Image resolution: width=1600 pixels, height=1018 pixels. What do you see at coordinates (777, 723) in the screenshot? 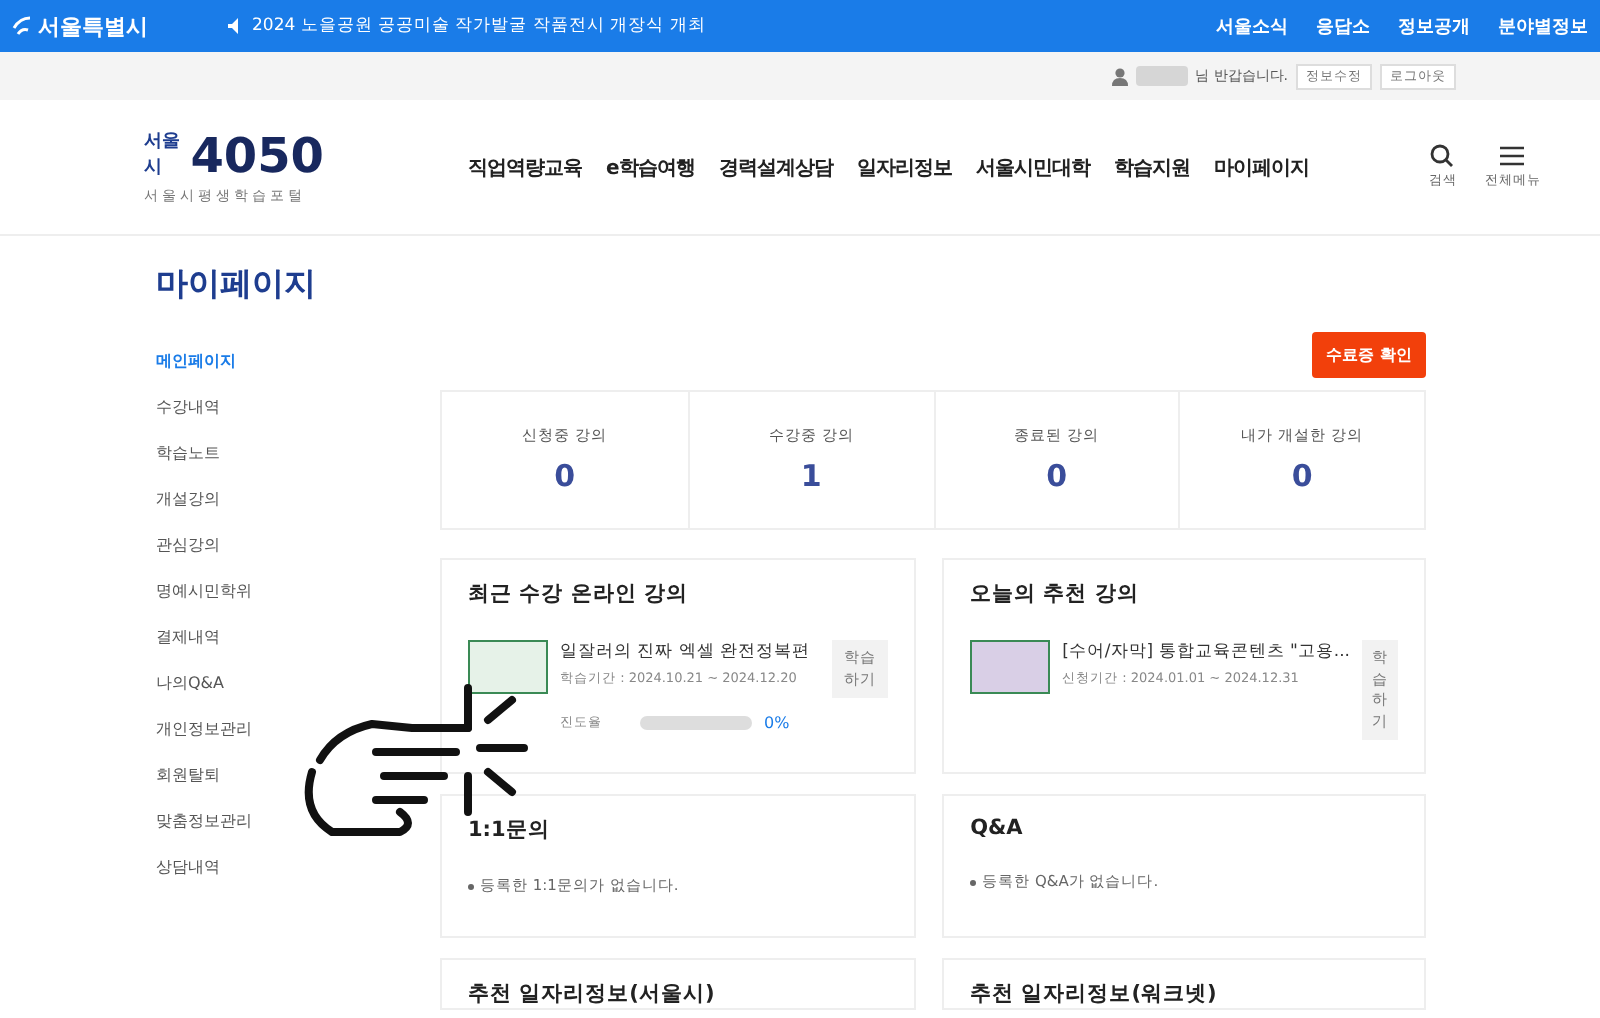
I see `progress-reading: 0%` at bounding box center [777, 723].